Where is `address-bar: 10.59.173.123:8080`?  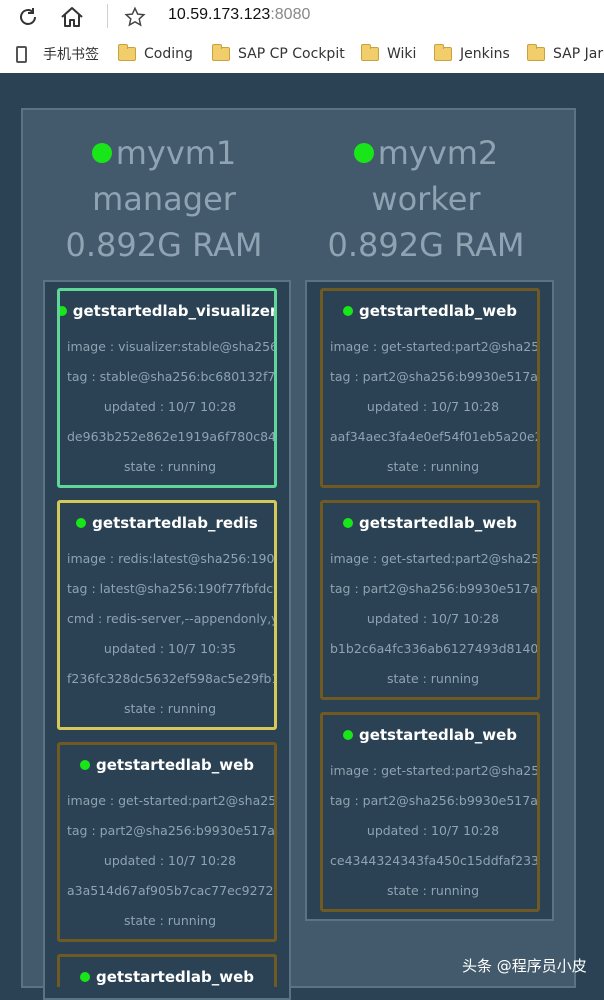 address-bar: 10.59.173.123:8080 is located at coordinates (239, 15).